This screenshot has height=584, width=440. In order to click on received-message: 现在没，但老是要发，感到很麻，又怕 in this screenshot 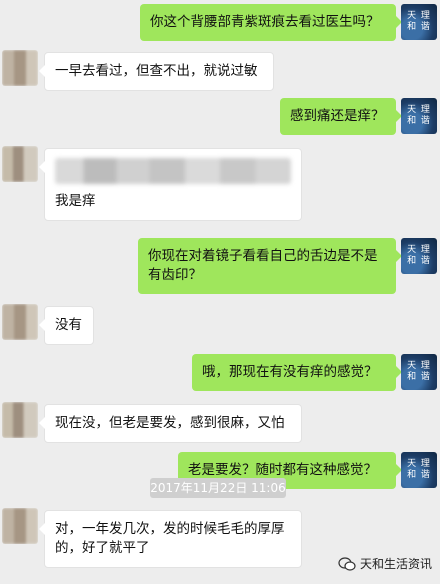, I will do `click(170, 423)`.